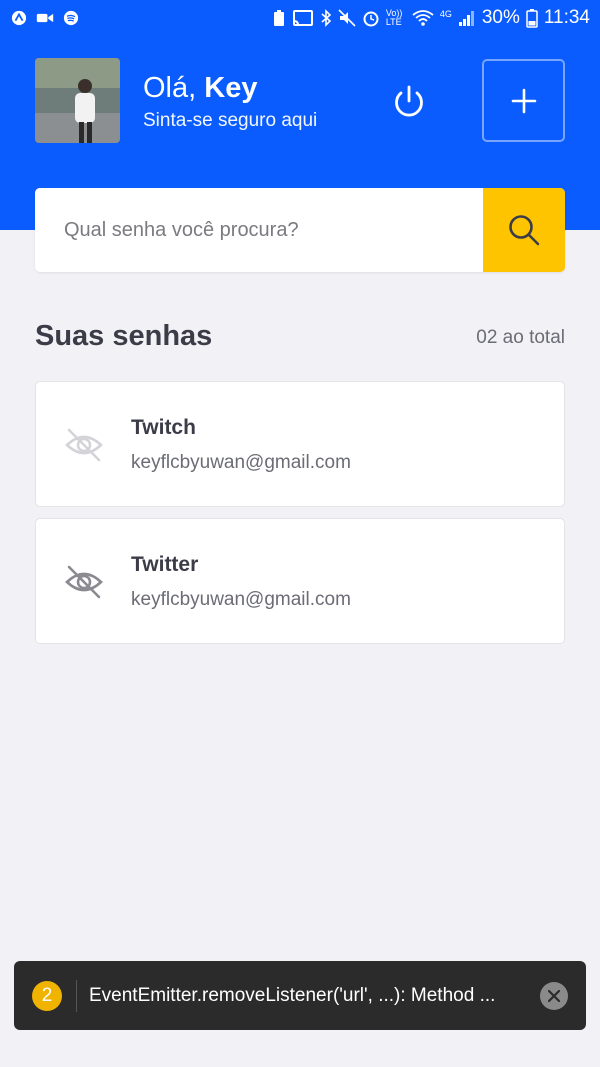  Describe the element at coordinates (466, 18) in the screenshot. I see `signal-icon` at that location.